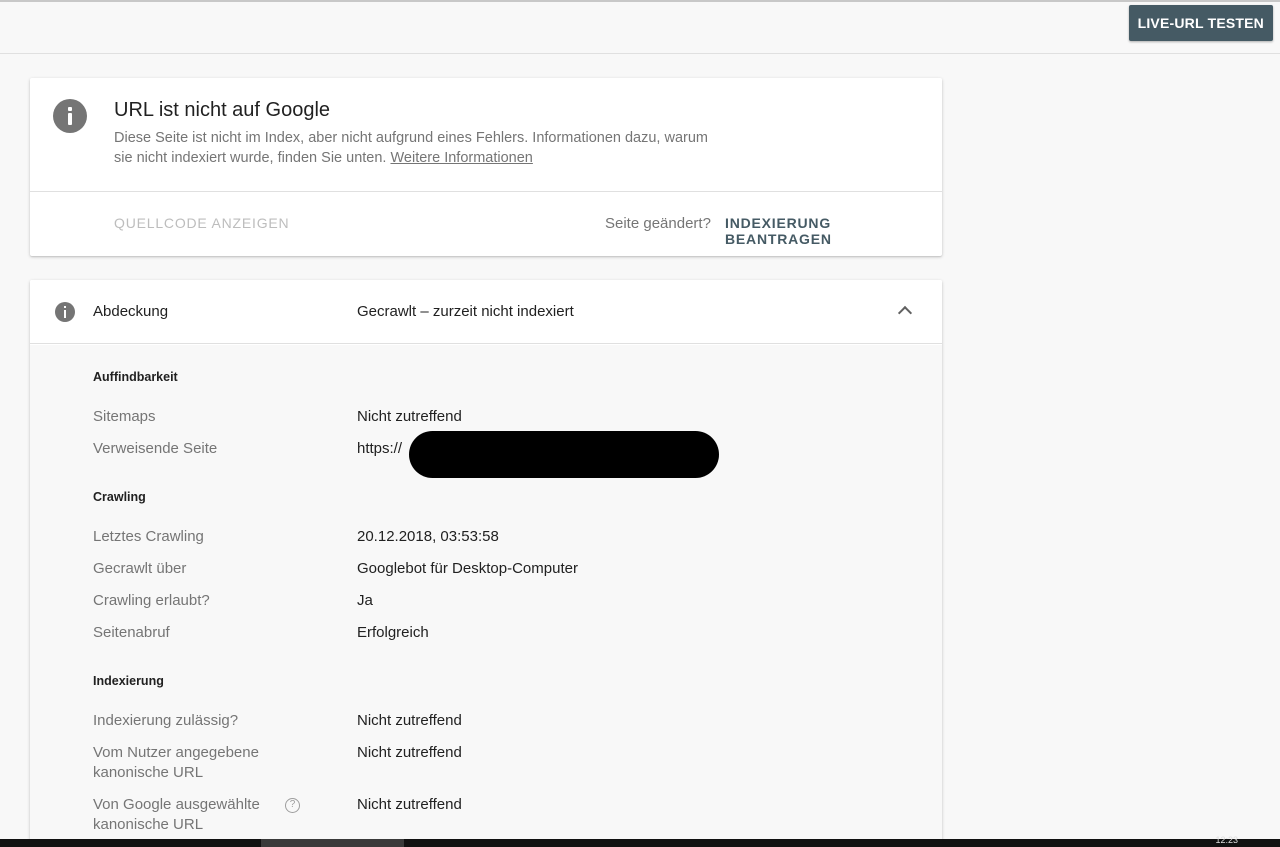  Describe the element at coordinates (465, 311) in the screenshot. I see `coverage-value: Gecrawlt – zurzeit nicht indexiert` at that location.